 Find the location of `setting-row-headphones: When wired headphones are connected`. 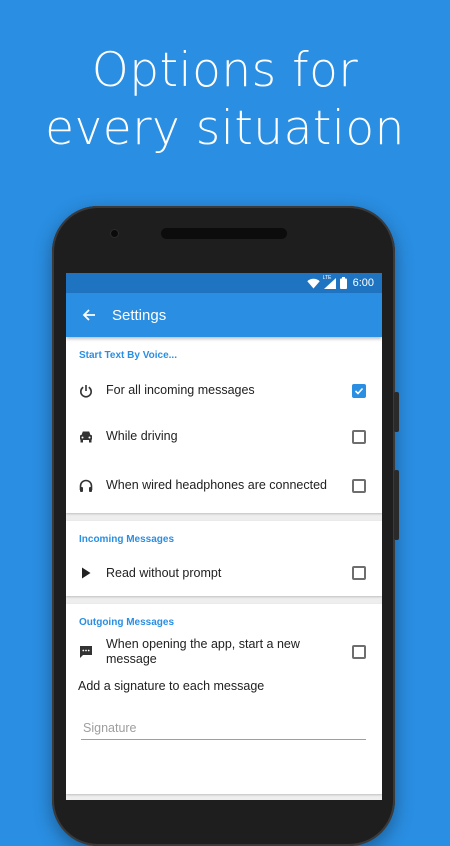

setting-row-headphones: When wired headphones are connected is located at coordinates (224, 487).